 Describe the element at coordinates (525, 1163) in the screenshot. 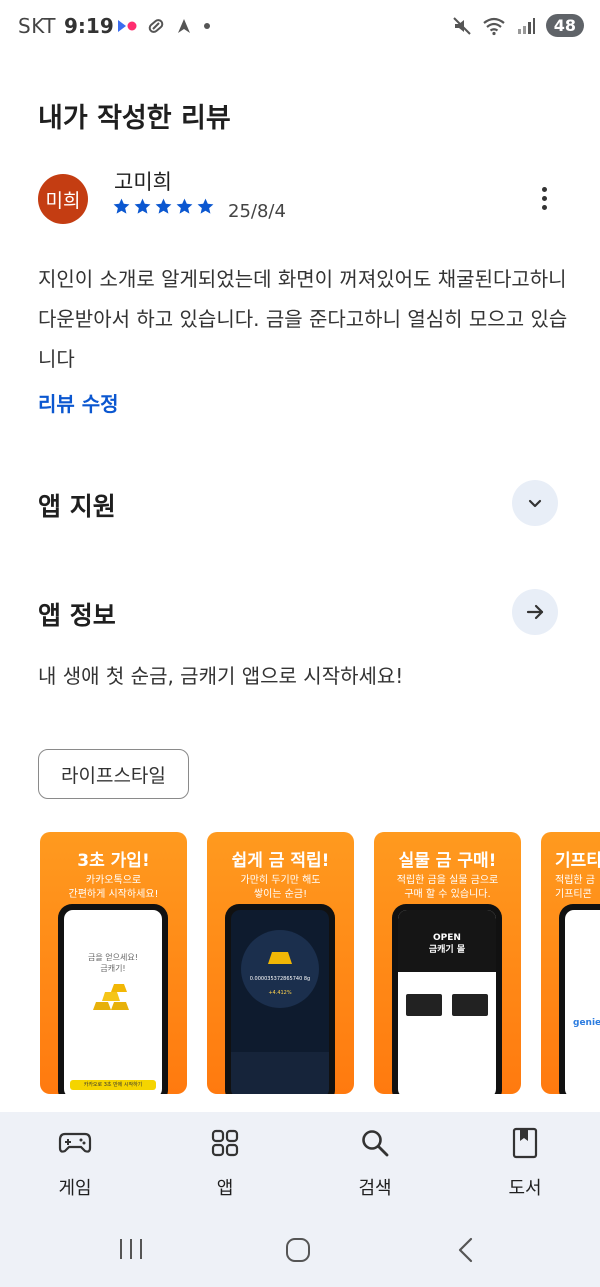

I see `nav-item-books: 도서` at that location.